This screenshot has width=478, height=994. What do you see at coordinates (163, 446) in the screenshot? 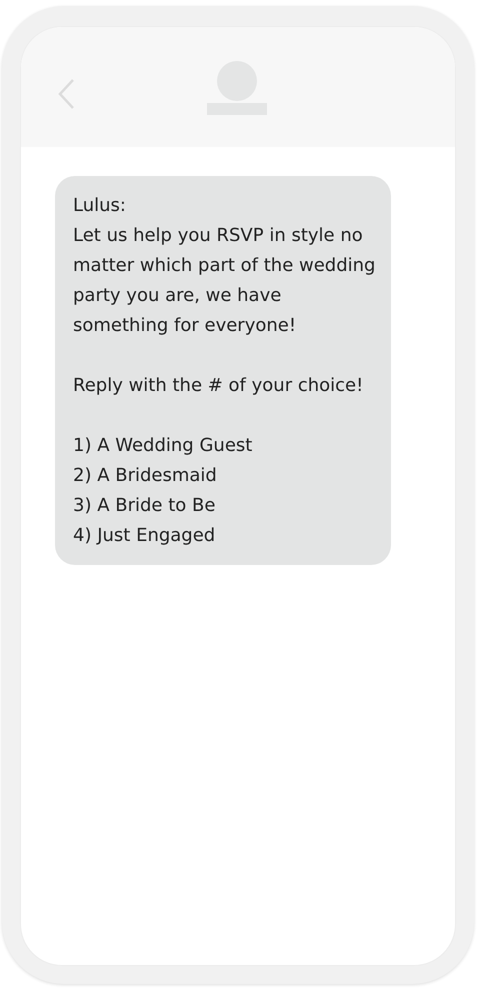
I see `option-text: 1) A Wedding Guest` at bounding box center [163, 446].